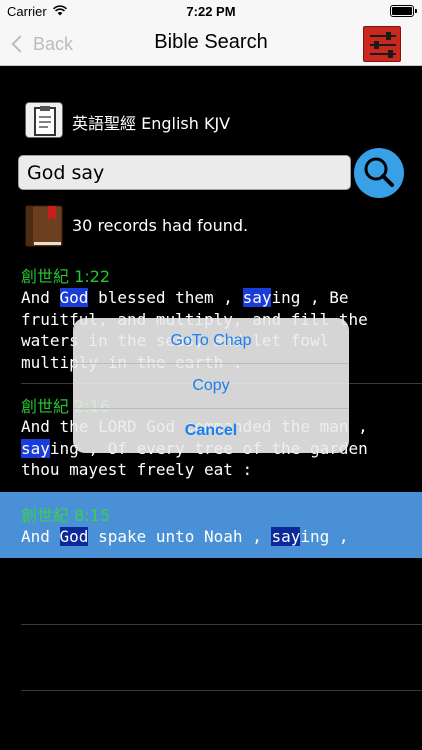  What do you see at coordinates (180, 536) in the screenshot?
I see `verse-fragment: spake unto Noah ,` at bounding box center [180, 536].